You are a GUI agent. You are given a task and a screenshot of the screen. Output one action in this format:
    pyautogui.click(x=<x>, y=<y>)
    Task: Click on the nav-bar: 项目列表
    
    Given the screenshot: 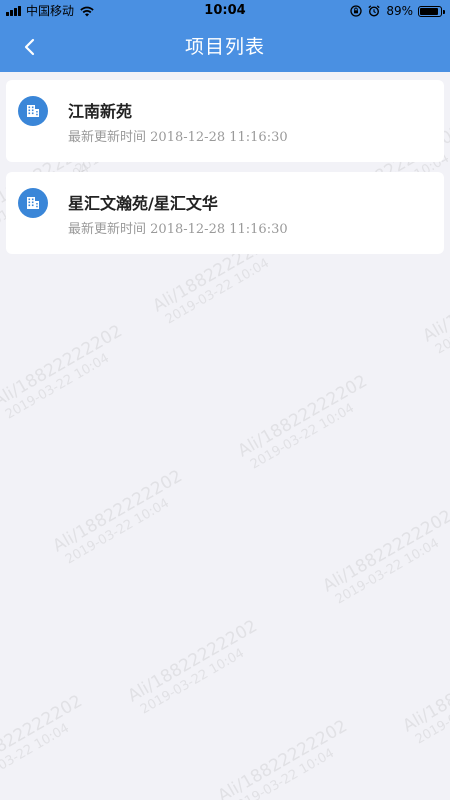 What is the action you would take?
    pyautogui.click(x=225, y=47)
    